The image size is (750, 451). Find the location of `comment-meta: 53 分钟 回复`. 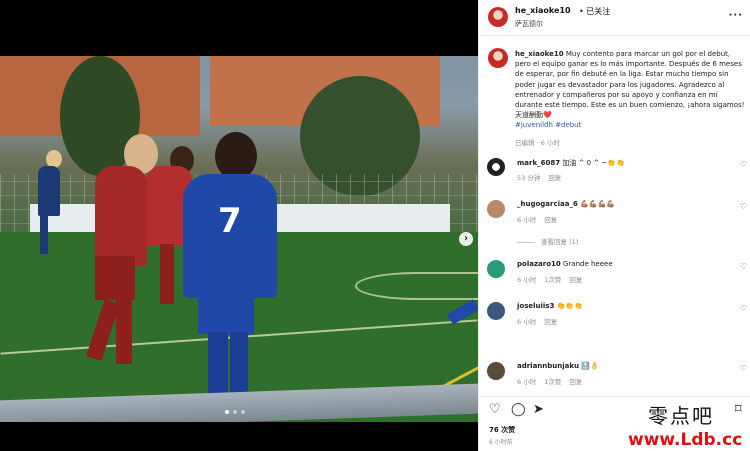

comment-meta: 53 分钟 回复 is located at coordinates (539, 178).